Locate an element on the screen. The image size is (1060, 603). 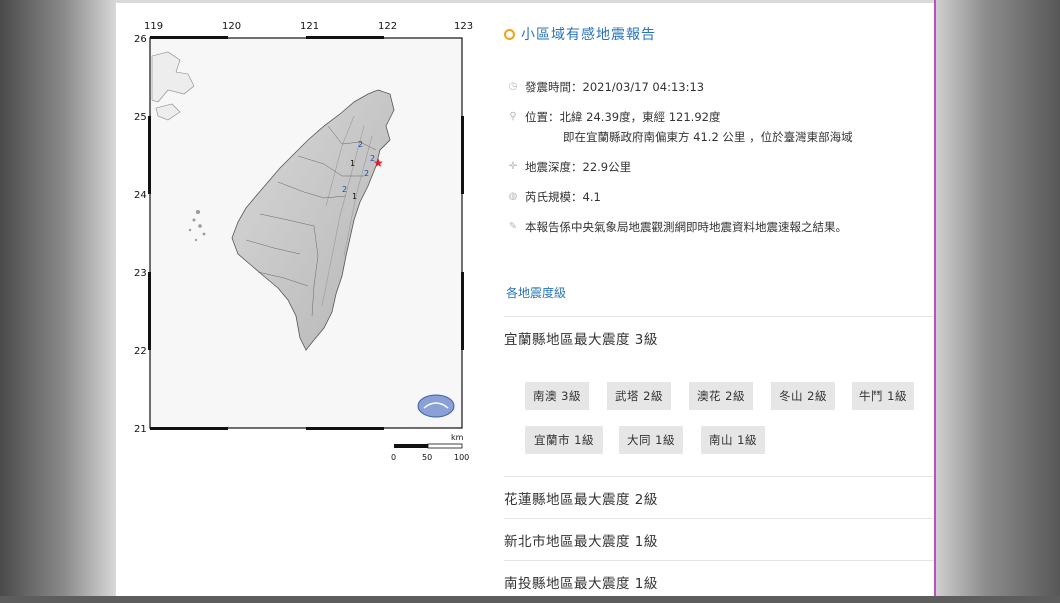
station-chip: 大同 1級 is located at coordinates (651, 440).